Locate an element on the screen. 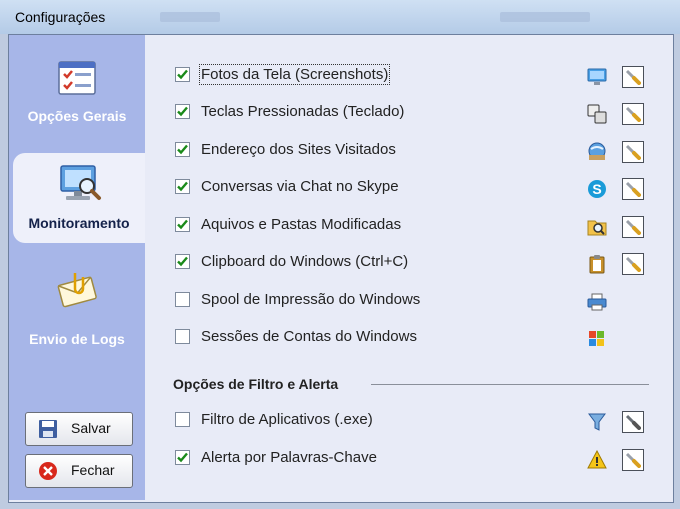  keystrokes-checkbox is located at coordinates (182, 111).